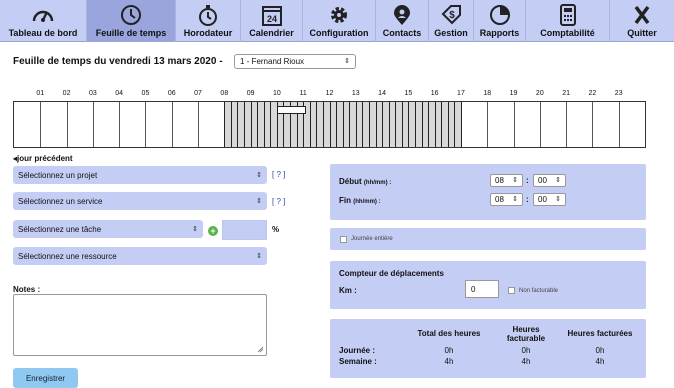 The width and height of the screenshot is (674, 388). I want to click on hour-label: 11, so click(303, 93).